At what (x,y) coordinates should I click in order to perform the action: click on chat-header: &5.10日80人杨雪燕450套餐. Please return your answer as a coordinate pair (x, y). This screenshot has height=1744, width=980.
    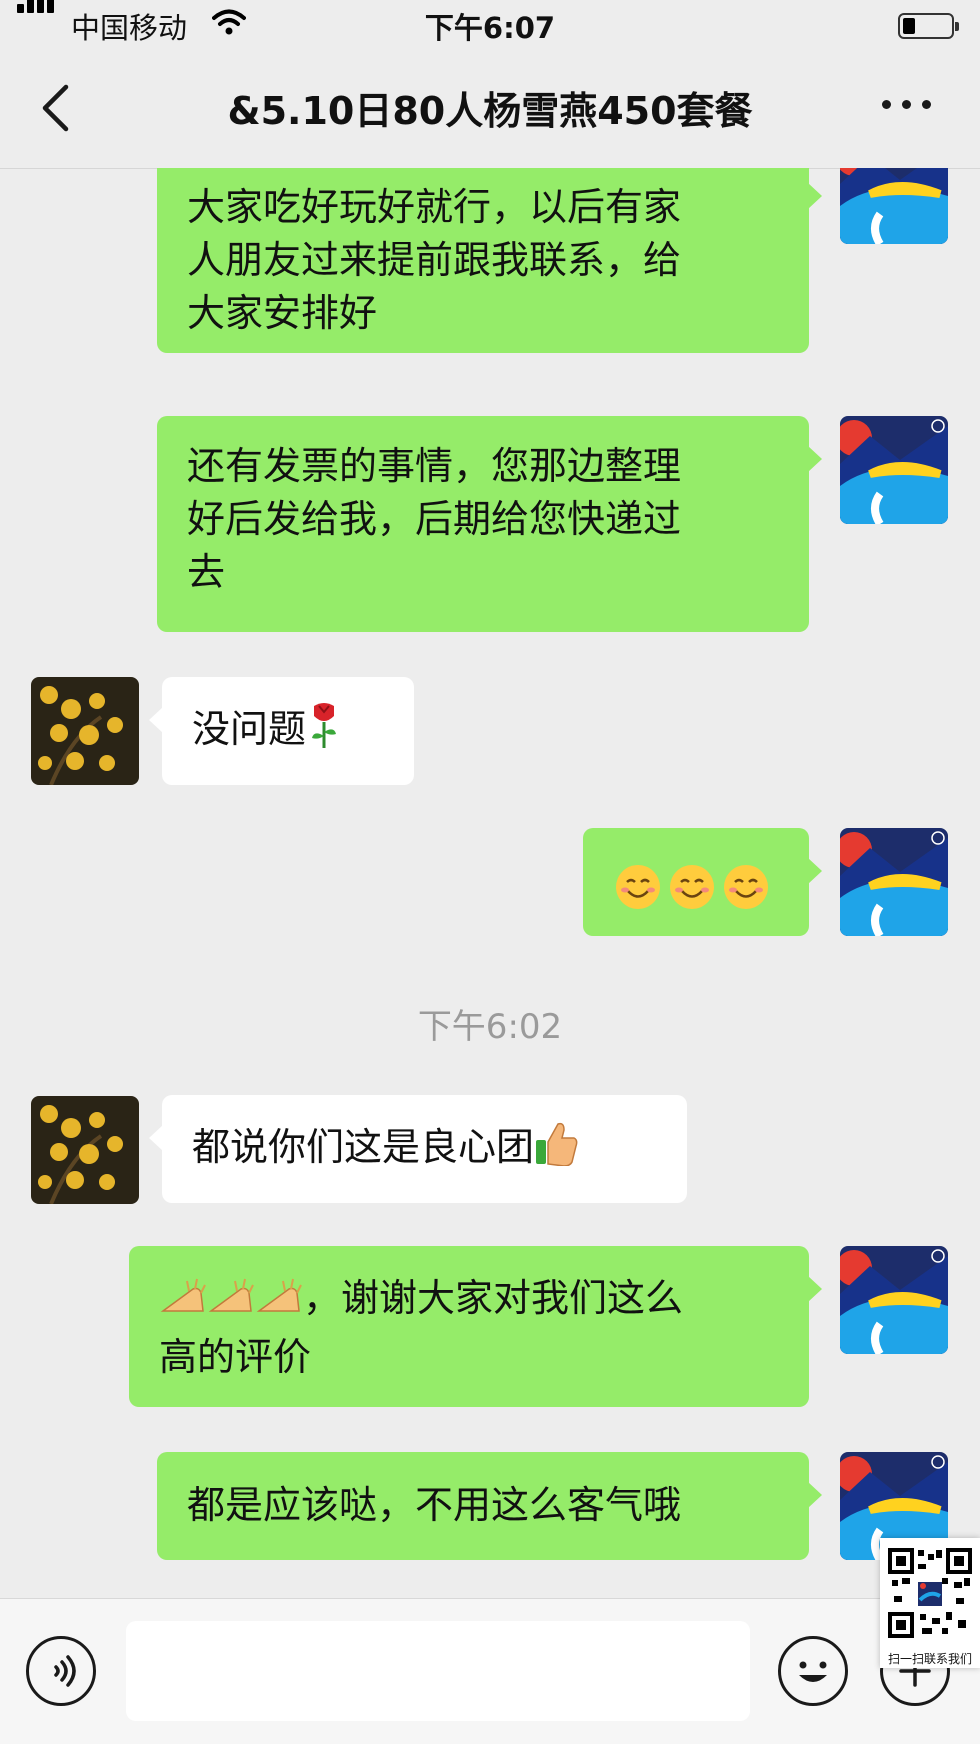
    Looking at the image, I should click on (490, 109).